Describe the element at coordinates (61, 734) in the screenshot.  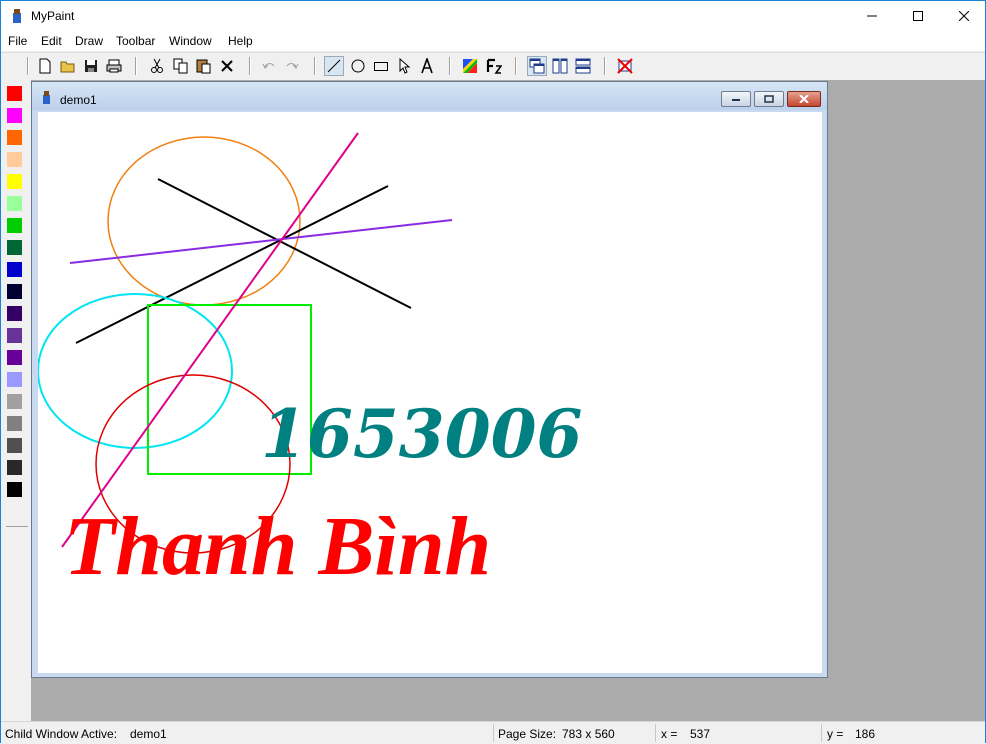
I see `status-active-label: Child Window Active:` at that location.